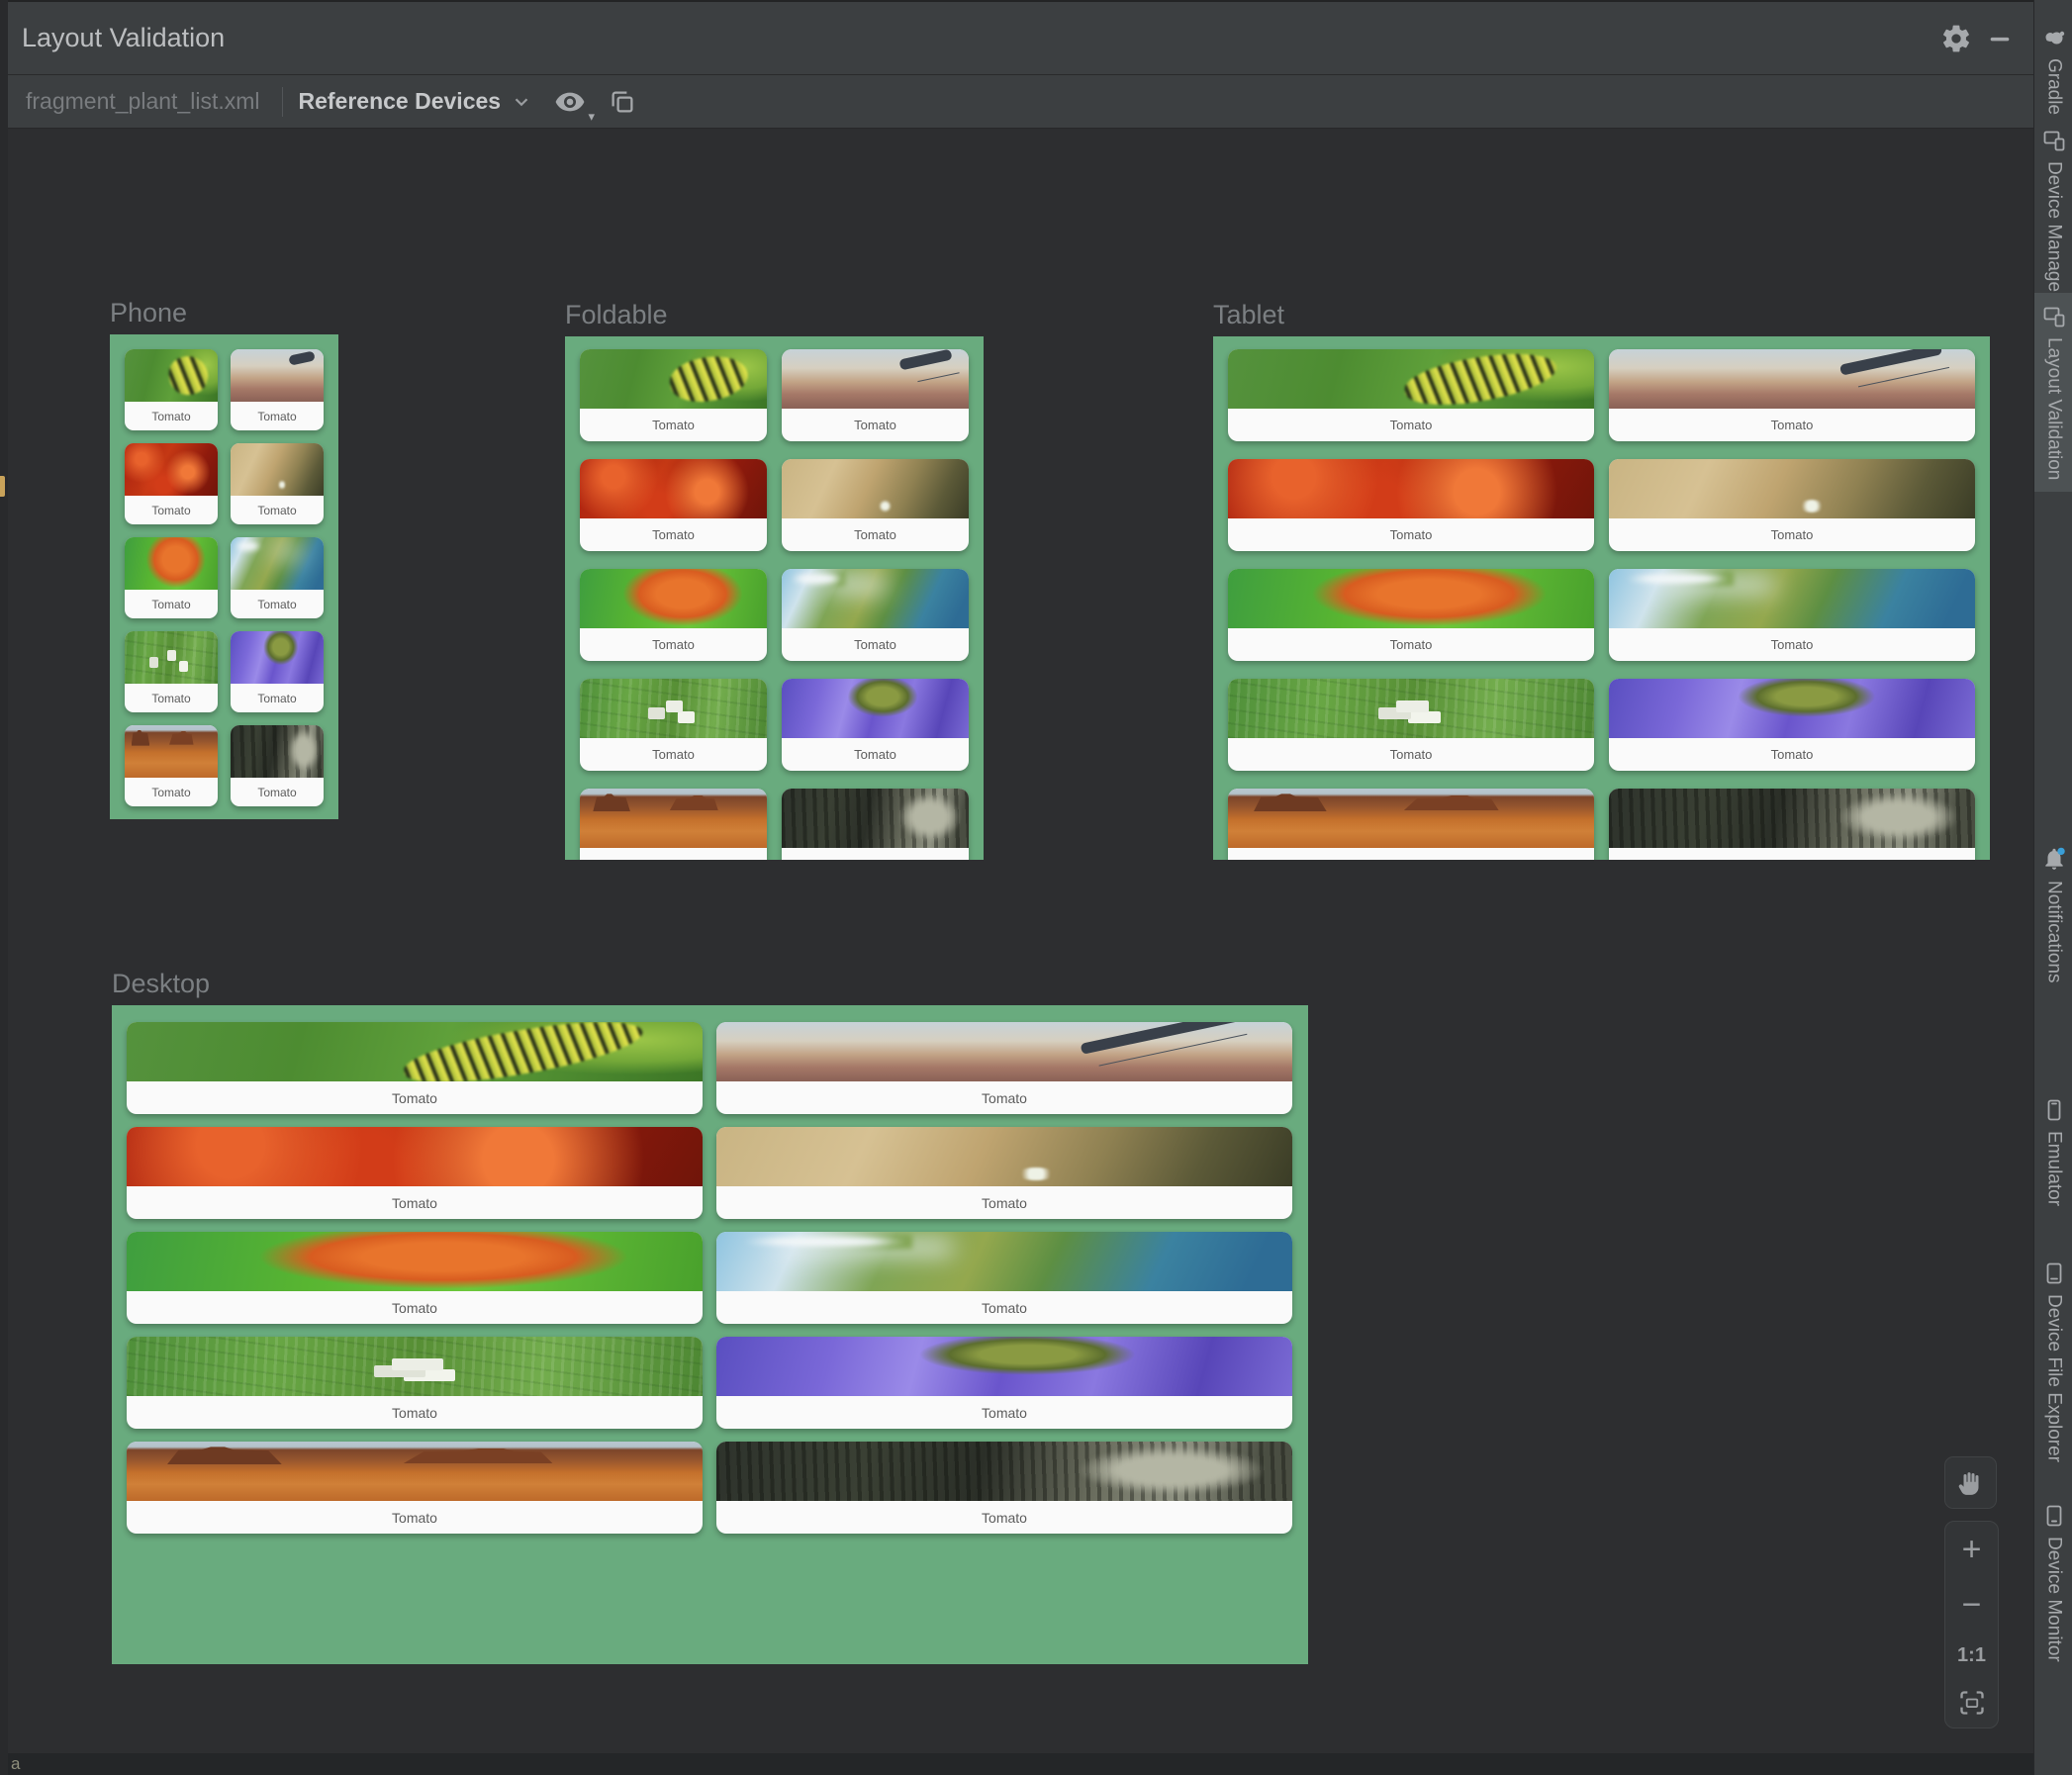  Describe the element at coordinates (1971, 1703) in the screenshot. I see `zoom-to-fit-button` at that location.